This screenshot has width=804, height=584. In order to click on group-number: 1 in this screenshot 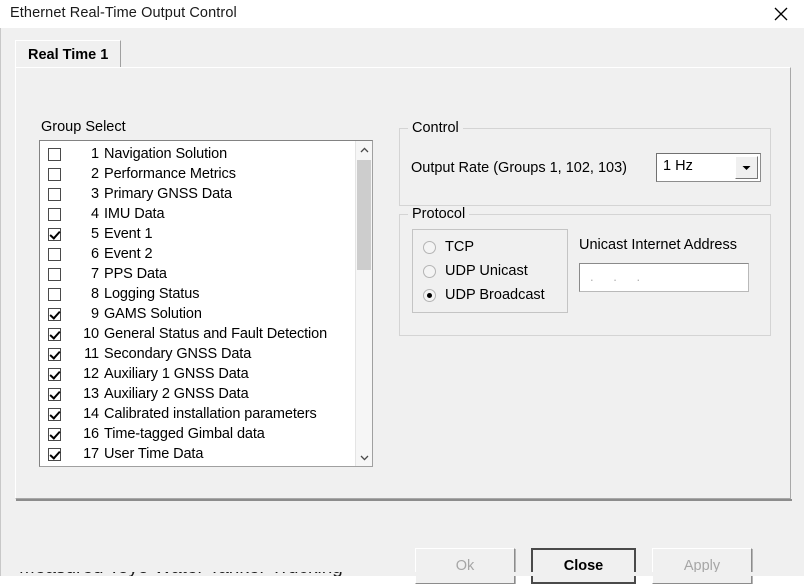, I will do `click(95, 154)`.